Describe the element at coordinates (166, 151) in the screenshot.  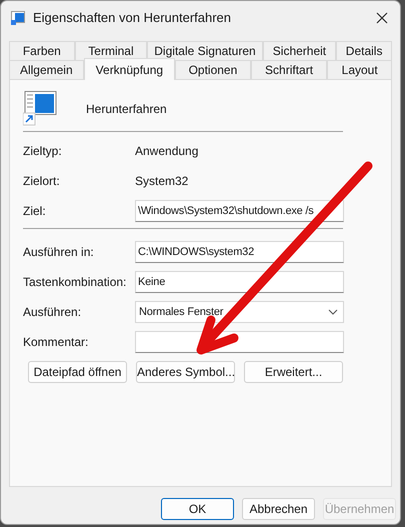
I see `field-value: Anwendung` at that location.